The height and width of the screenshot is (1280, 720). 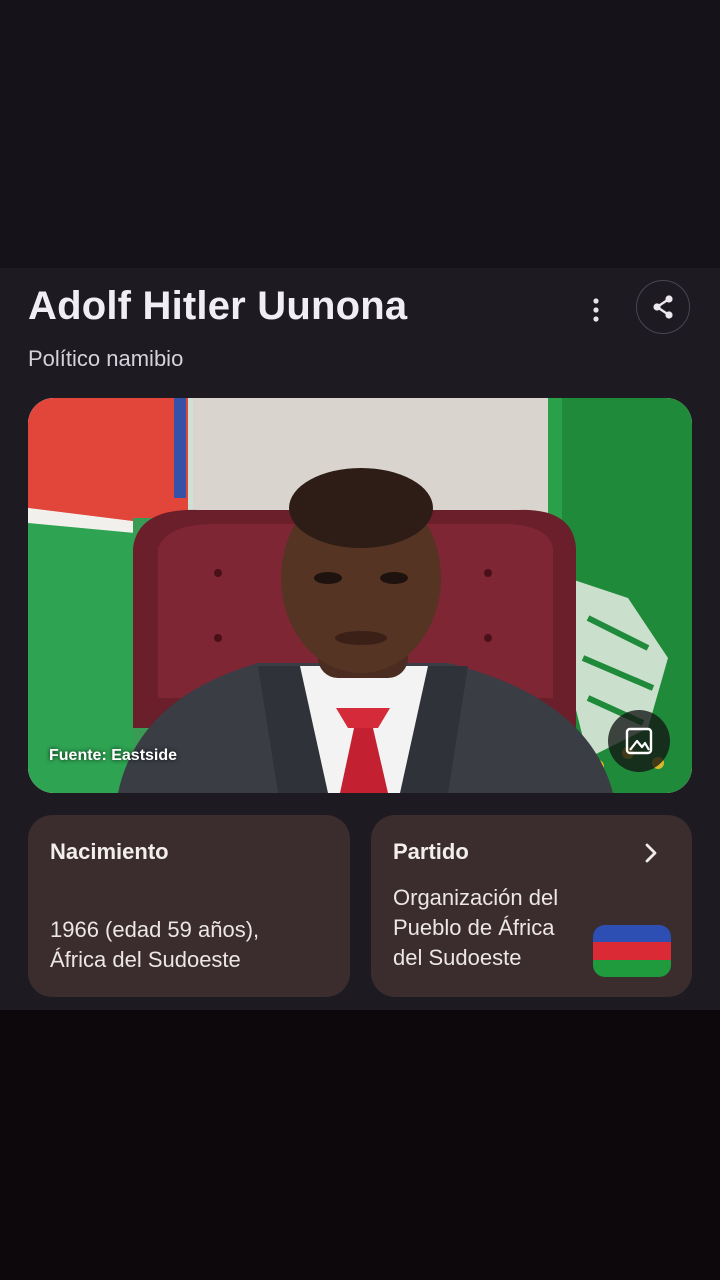 I want to click on birth-value-line: África del Sudoeste, so click(x=145, y=959).